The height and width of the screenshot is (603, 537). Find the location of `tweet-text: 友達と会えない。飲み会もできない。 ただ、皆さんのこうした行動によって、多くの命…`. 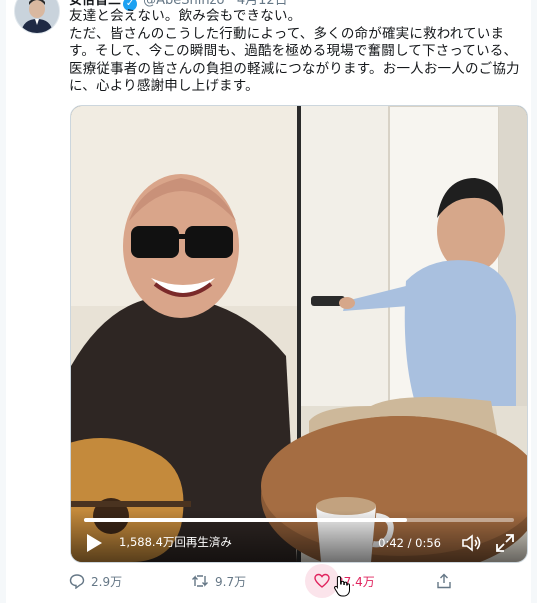

tweet-text: 友達と会えない。飲み会もできない。 ただ、皆さんのこうした行動によって、多くの命… is located at coordinates (294, 51).